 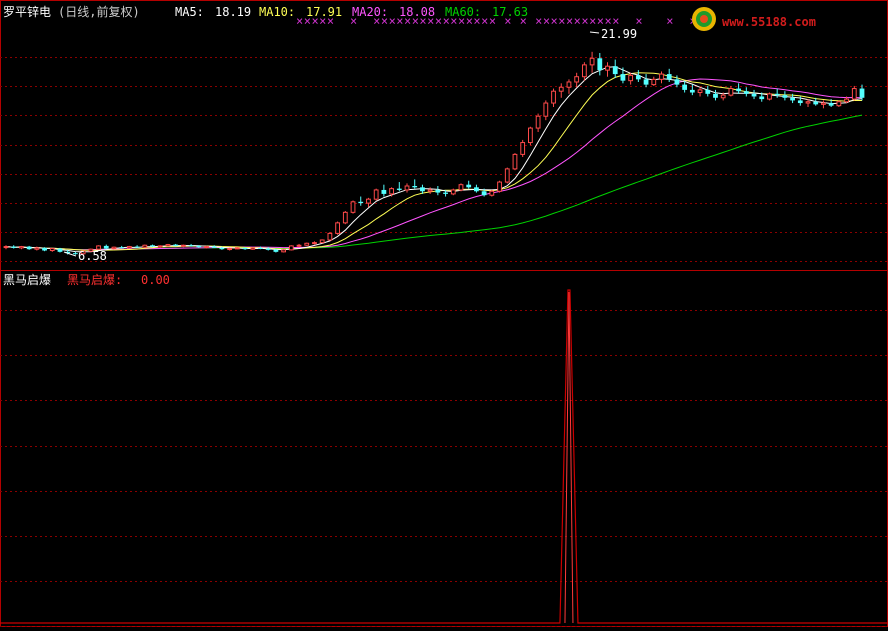 What do you see at coordinates (619, 34) in the screenshot?
I see `high-price-label: 21.99` at bounding box center [619, 34].